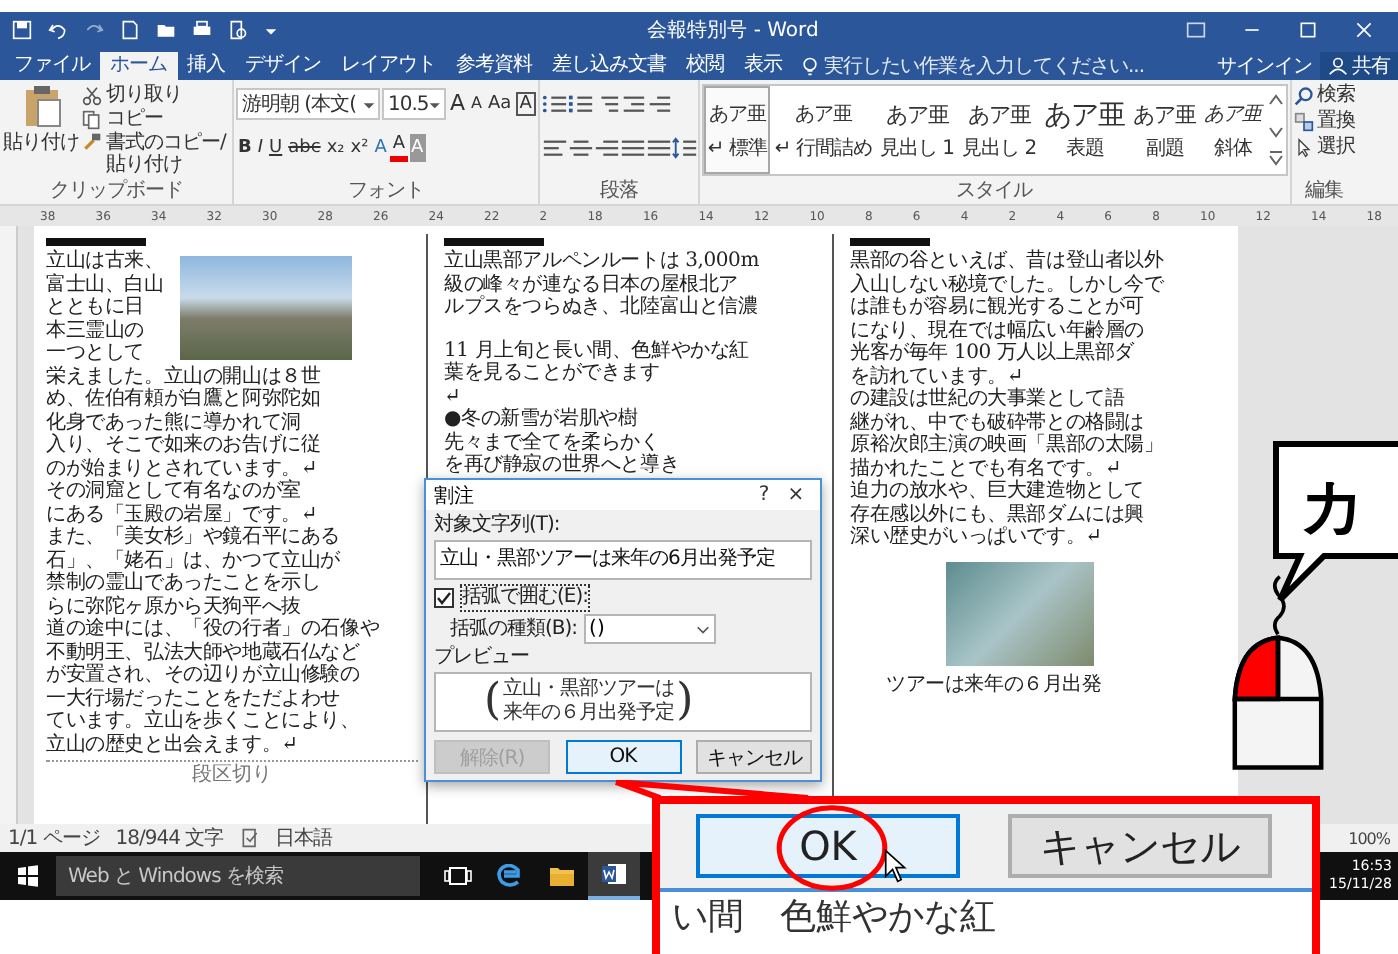 The height and width of the screenshot is (954, 1398). I want to click on bracket-type-dropdown: (), so click(649, 629).